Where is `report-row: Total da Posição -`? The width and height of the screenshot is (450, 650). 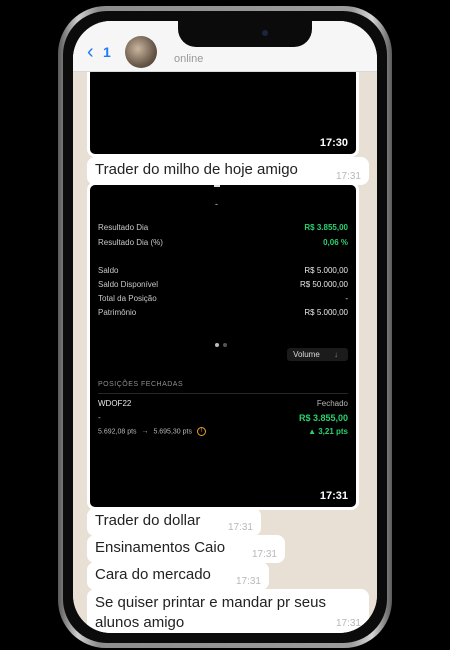
report-row: Total da Posição - is located at coordinates (223, 298).